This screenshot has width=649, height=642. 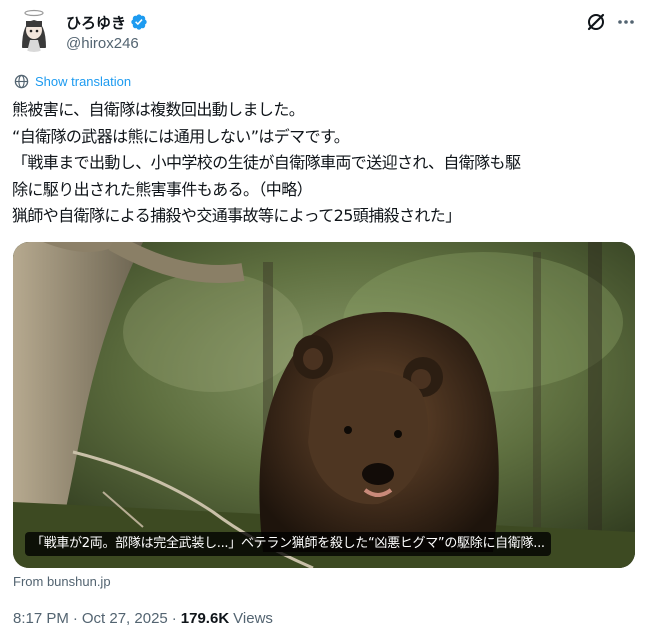 What do you see at coordinates (83, 81) in the screenshot?
I see `show-translation-label: Show translation` at bounding box center [83, 81].